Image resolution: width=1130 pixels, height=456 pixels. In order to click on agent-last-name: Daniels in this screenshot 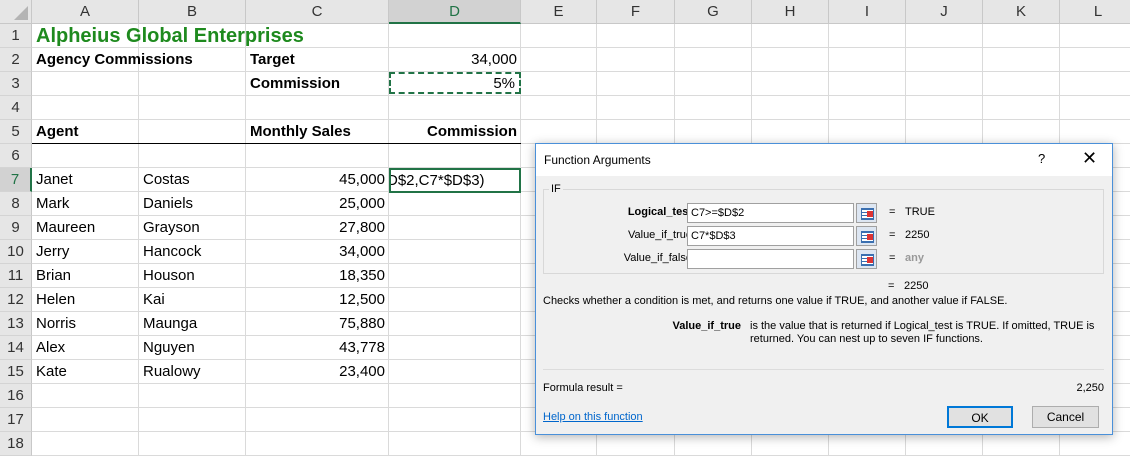, I will do `click(192, 204)`.